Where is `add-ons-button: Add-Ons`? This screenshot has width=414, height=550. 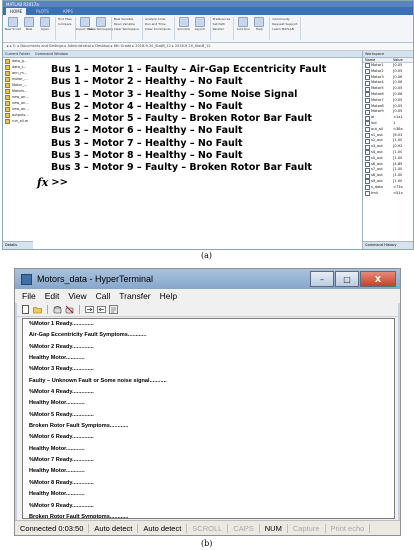 add-ons-button: Add-Ons is located at coordinates (243, 28).